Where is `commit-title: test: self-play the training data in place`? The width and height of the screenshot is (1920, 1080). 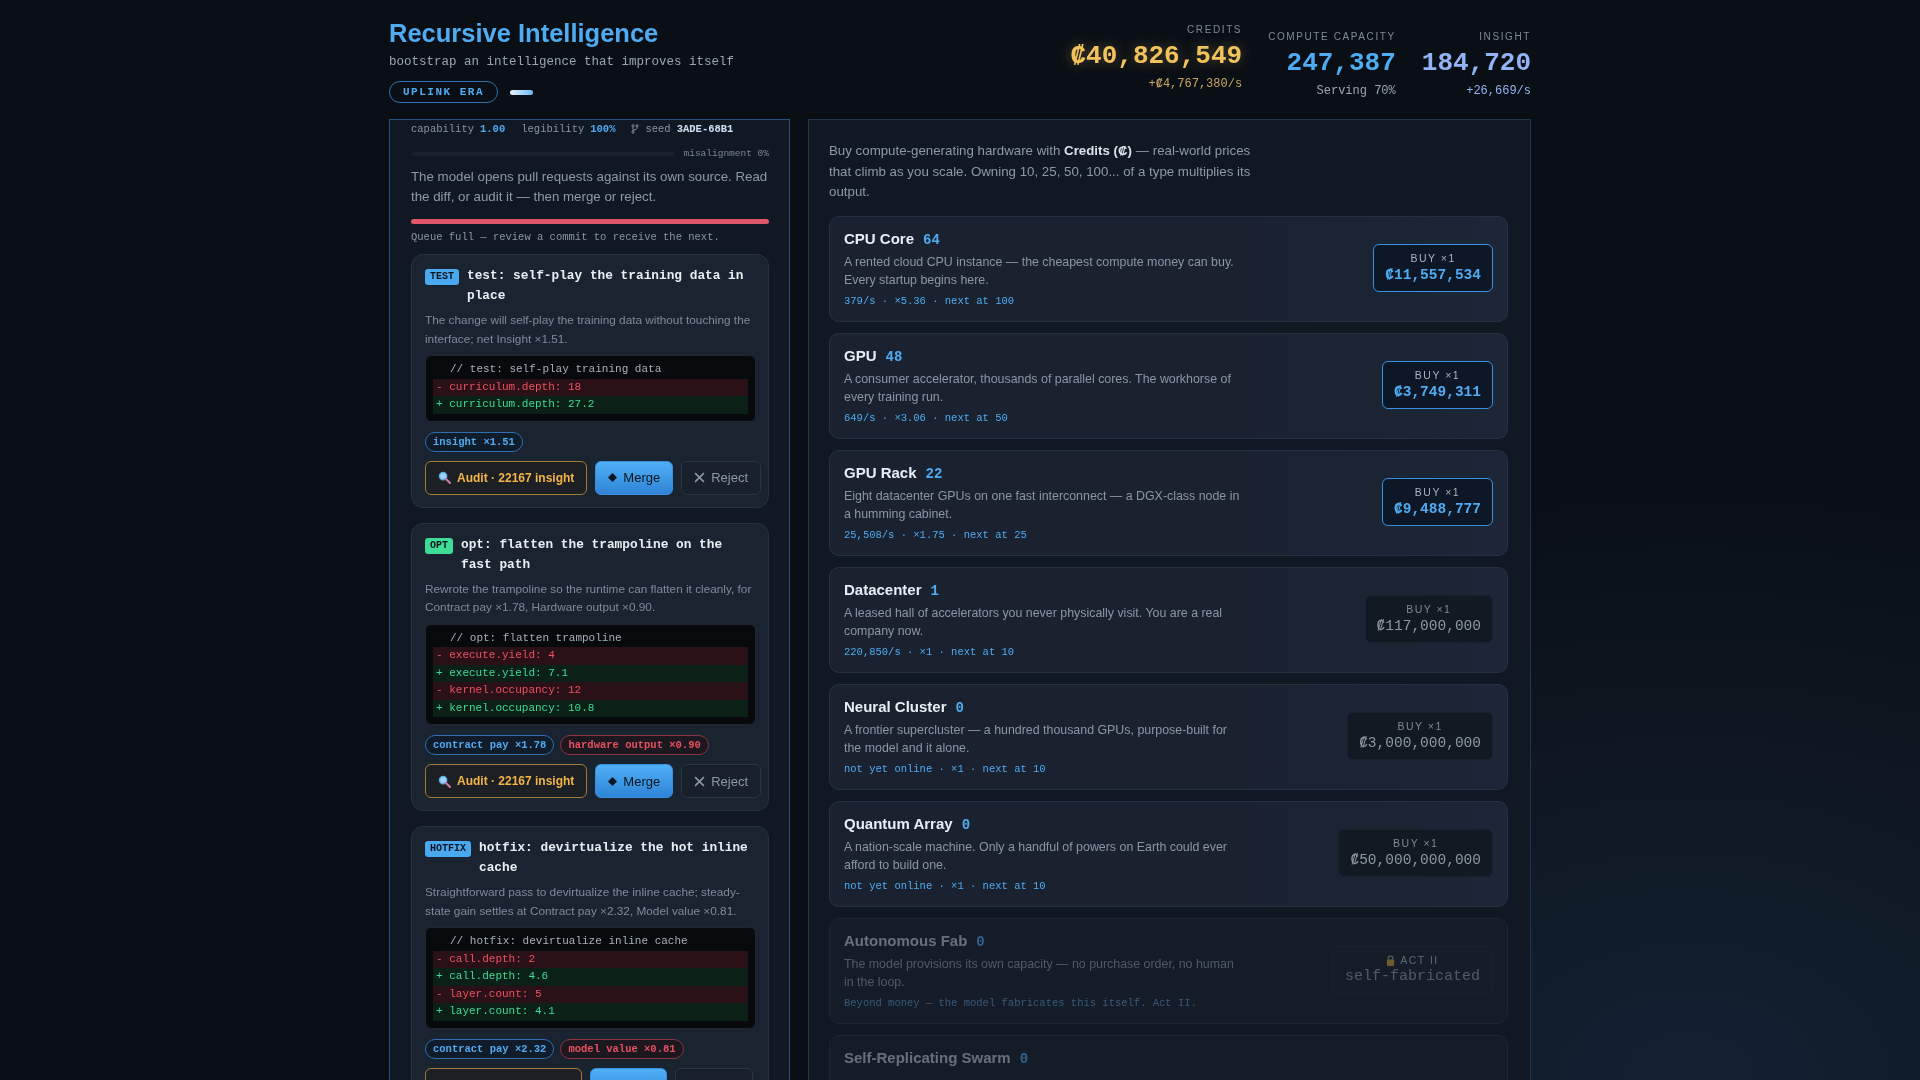
commit-title: test: self-play the training data in place is located at coordinates (606, 286).